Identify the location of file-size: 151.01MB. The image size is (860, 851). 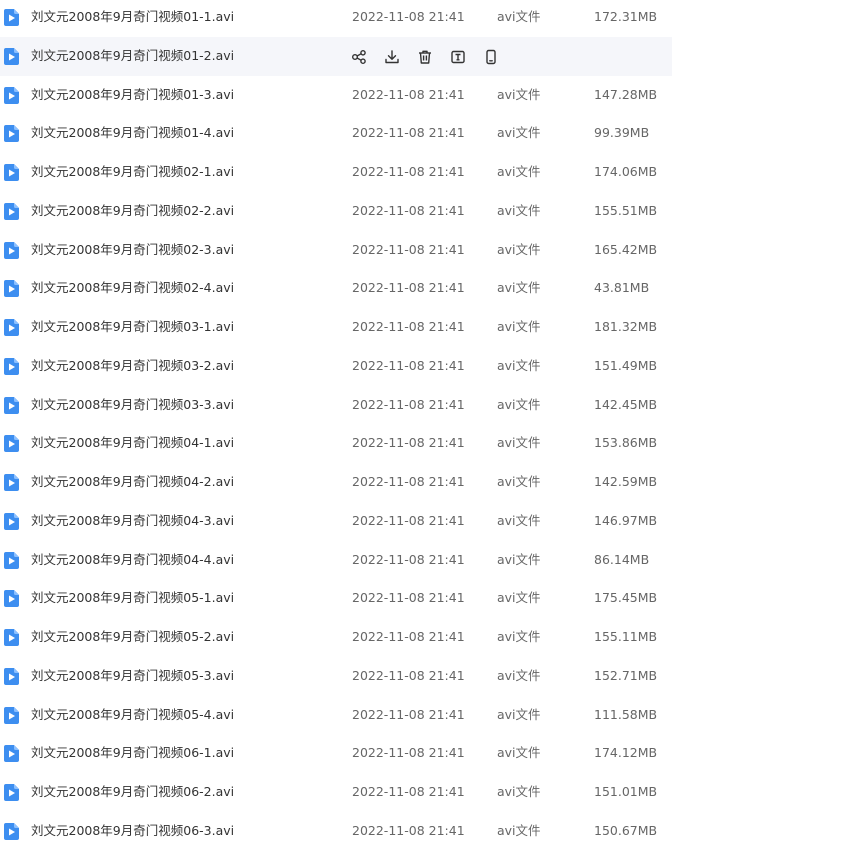
(626, 791).